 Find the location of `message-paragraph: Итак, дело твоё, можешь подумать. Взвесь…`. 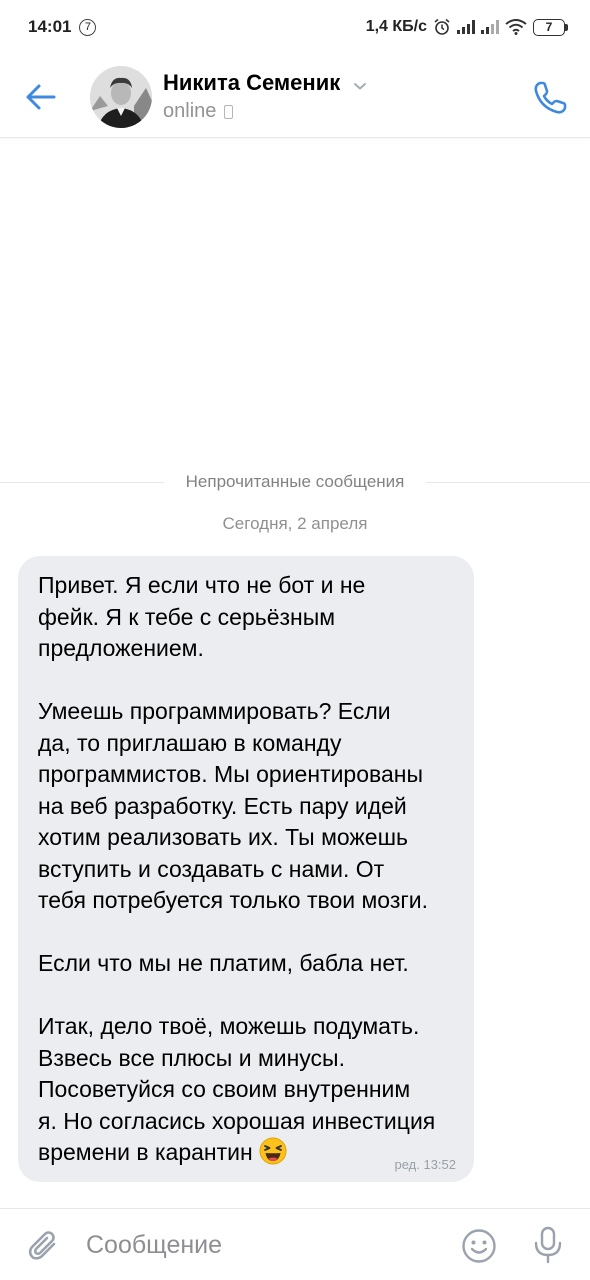

message-paragraph: Итак, дело твоё, можешь подумать. Взвесь… is located at coordinates (237, 1089).